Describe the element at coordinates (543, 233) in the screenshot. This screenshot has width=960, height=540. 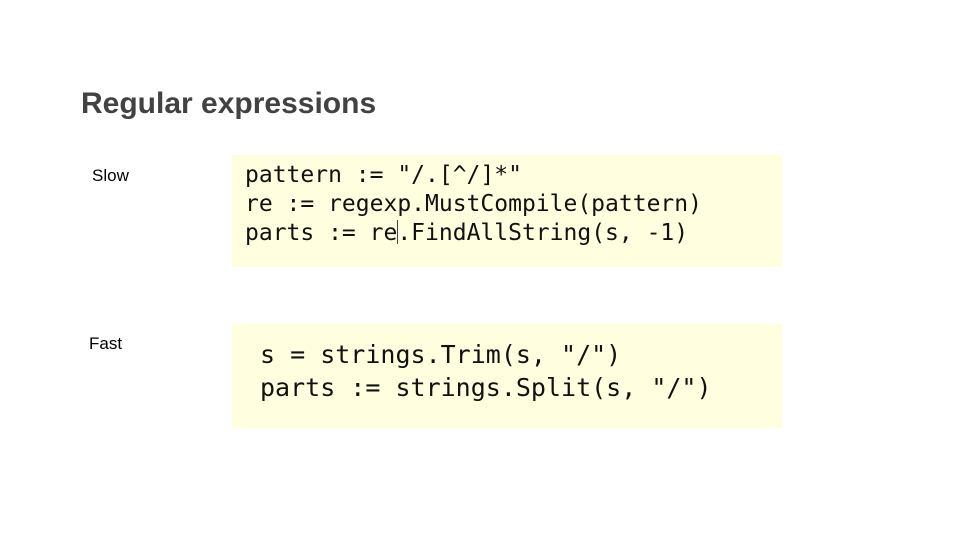
I see `slow-code-line-3-after-cursor: .FindAllString(s, -1)` at that location.